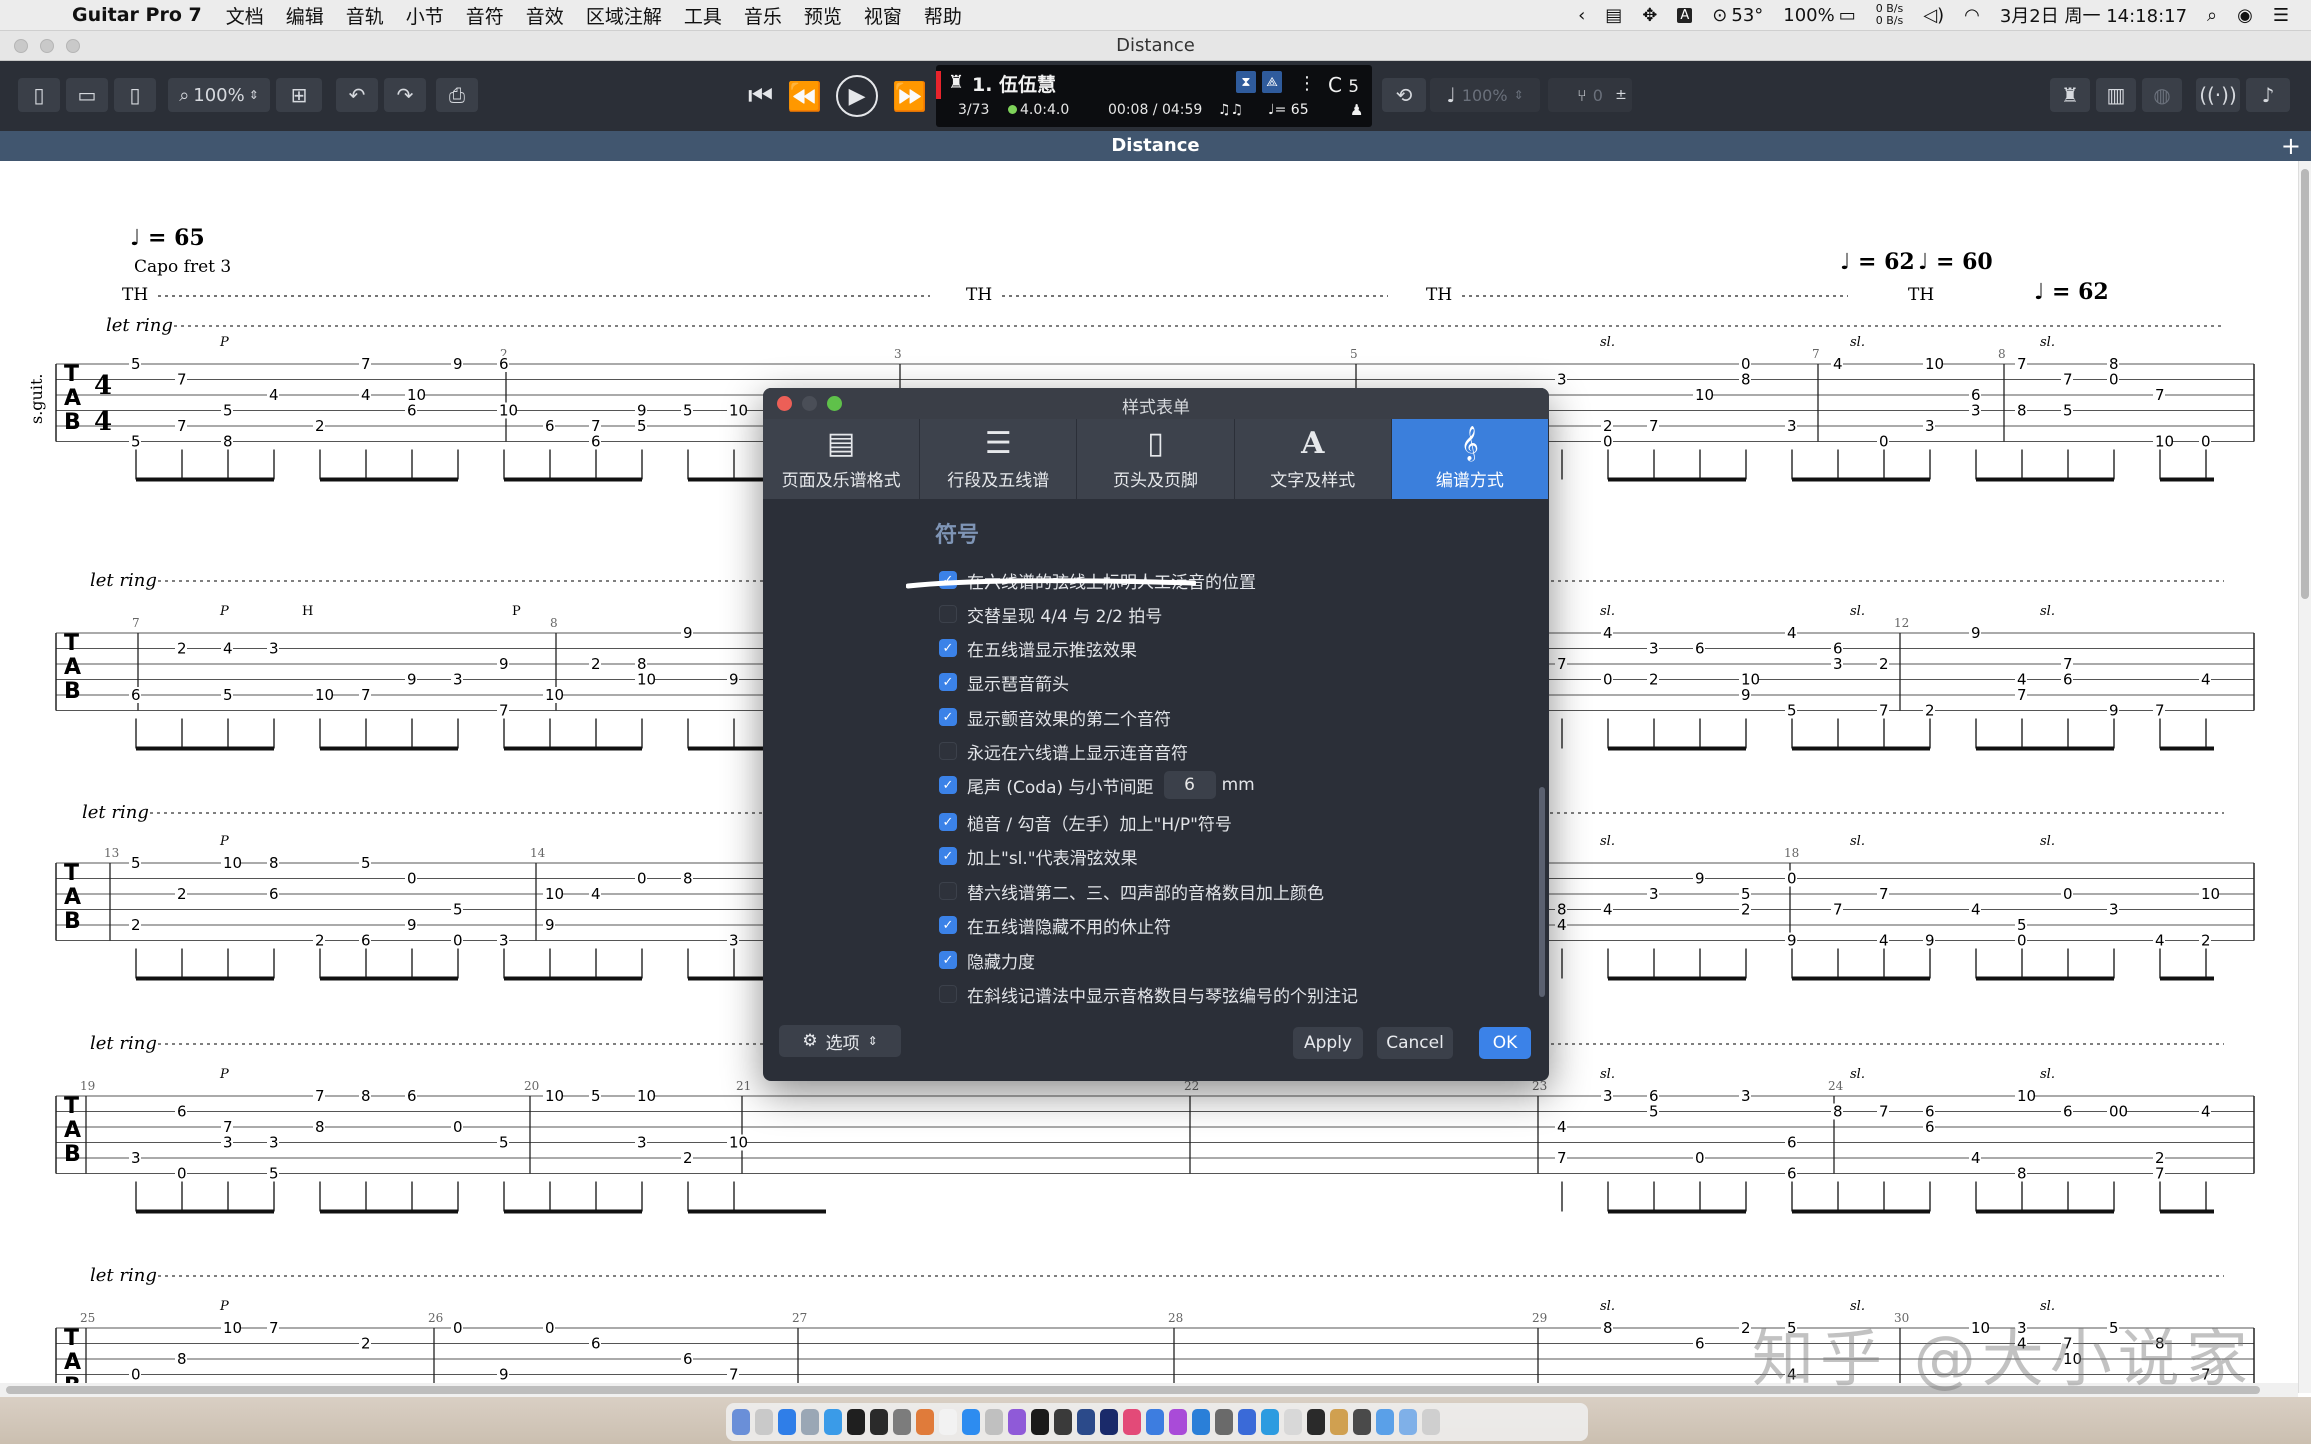 Image resolution: width=2311 pixels, height=1444 pixels. I want to click on apply-button: Apply, so click(1328, 1043).